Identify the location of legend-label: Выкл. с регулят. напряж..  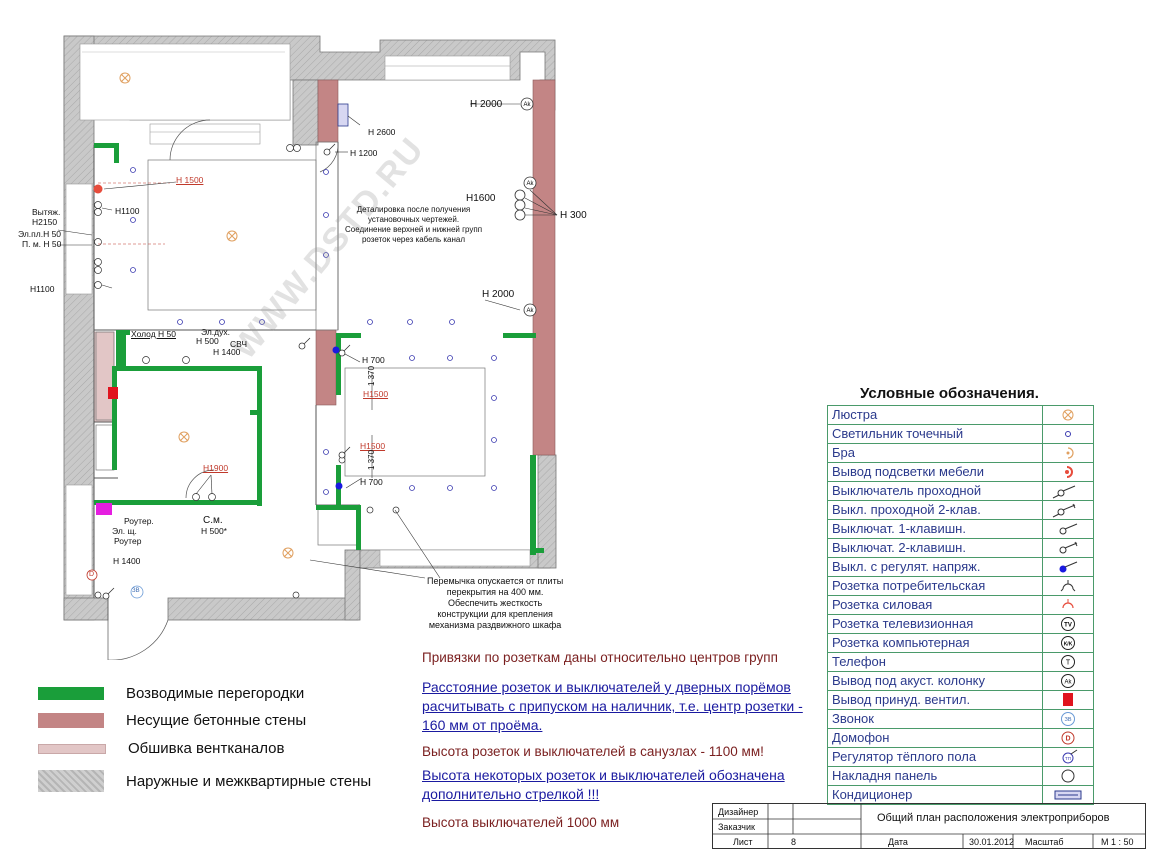
(935, 567).